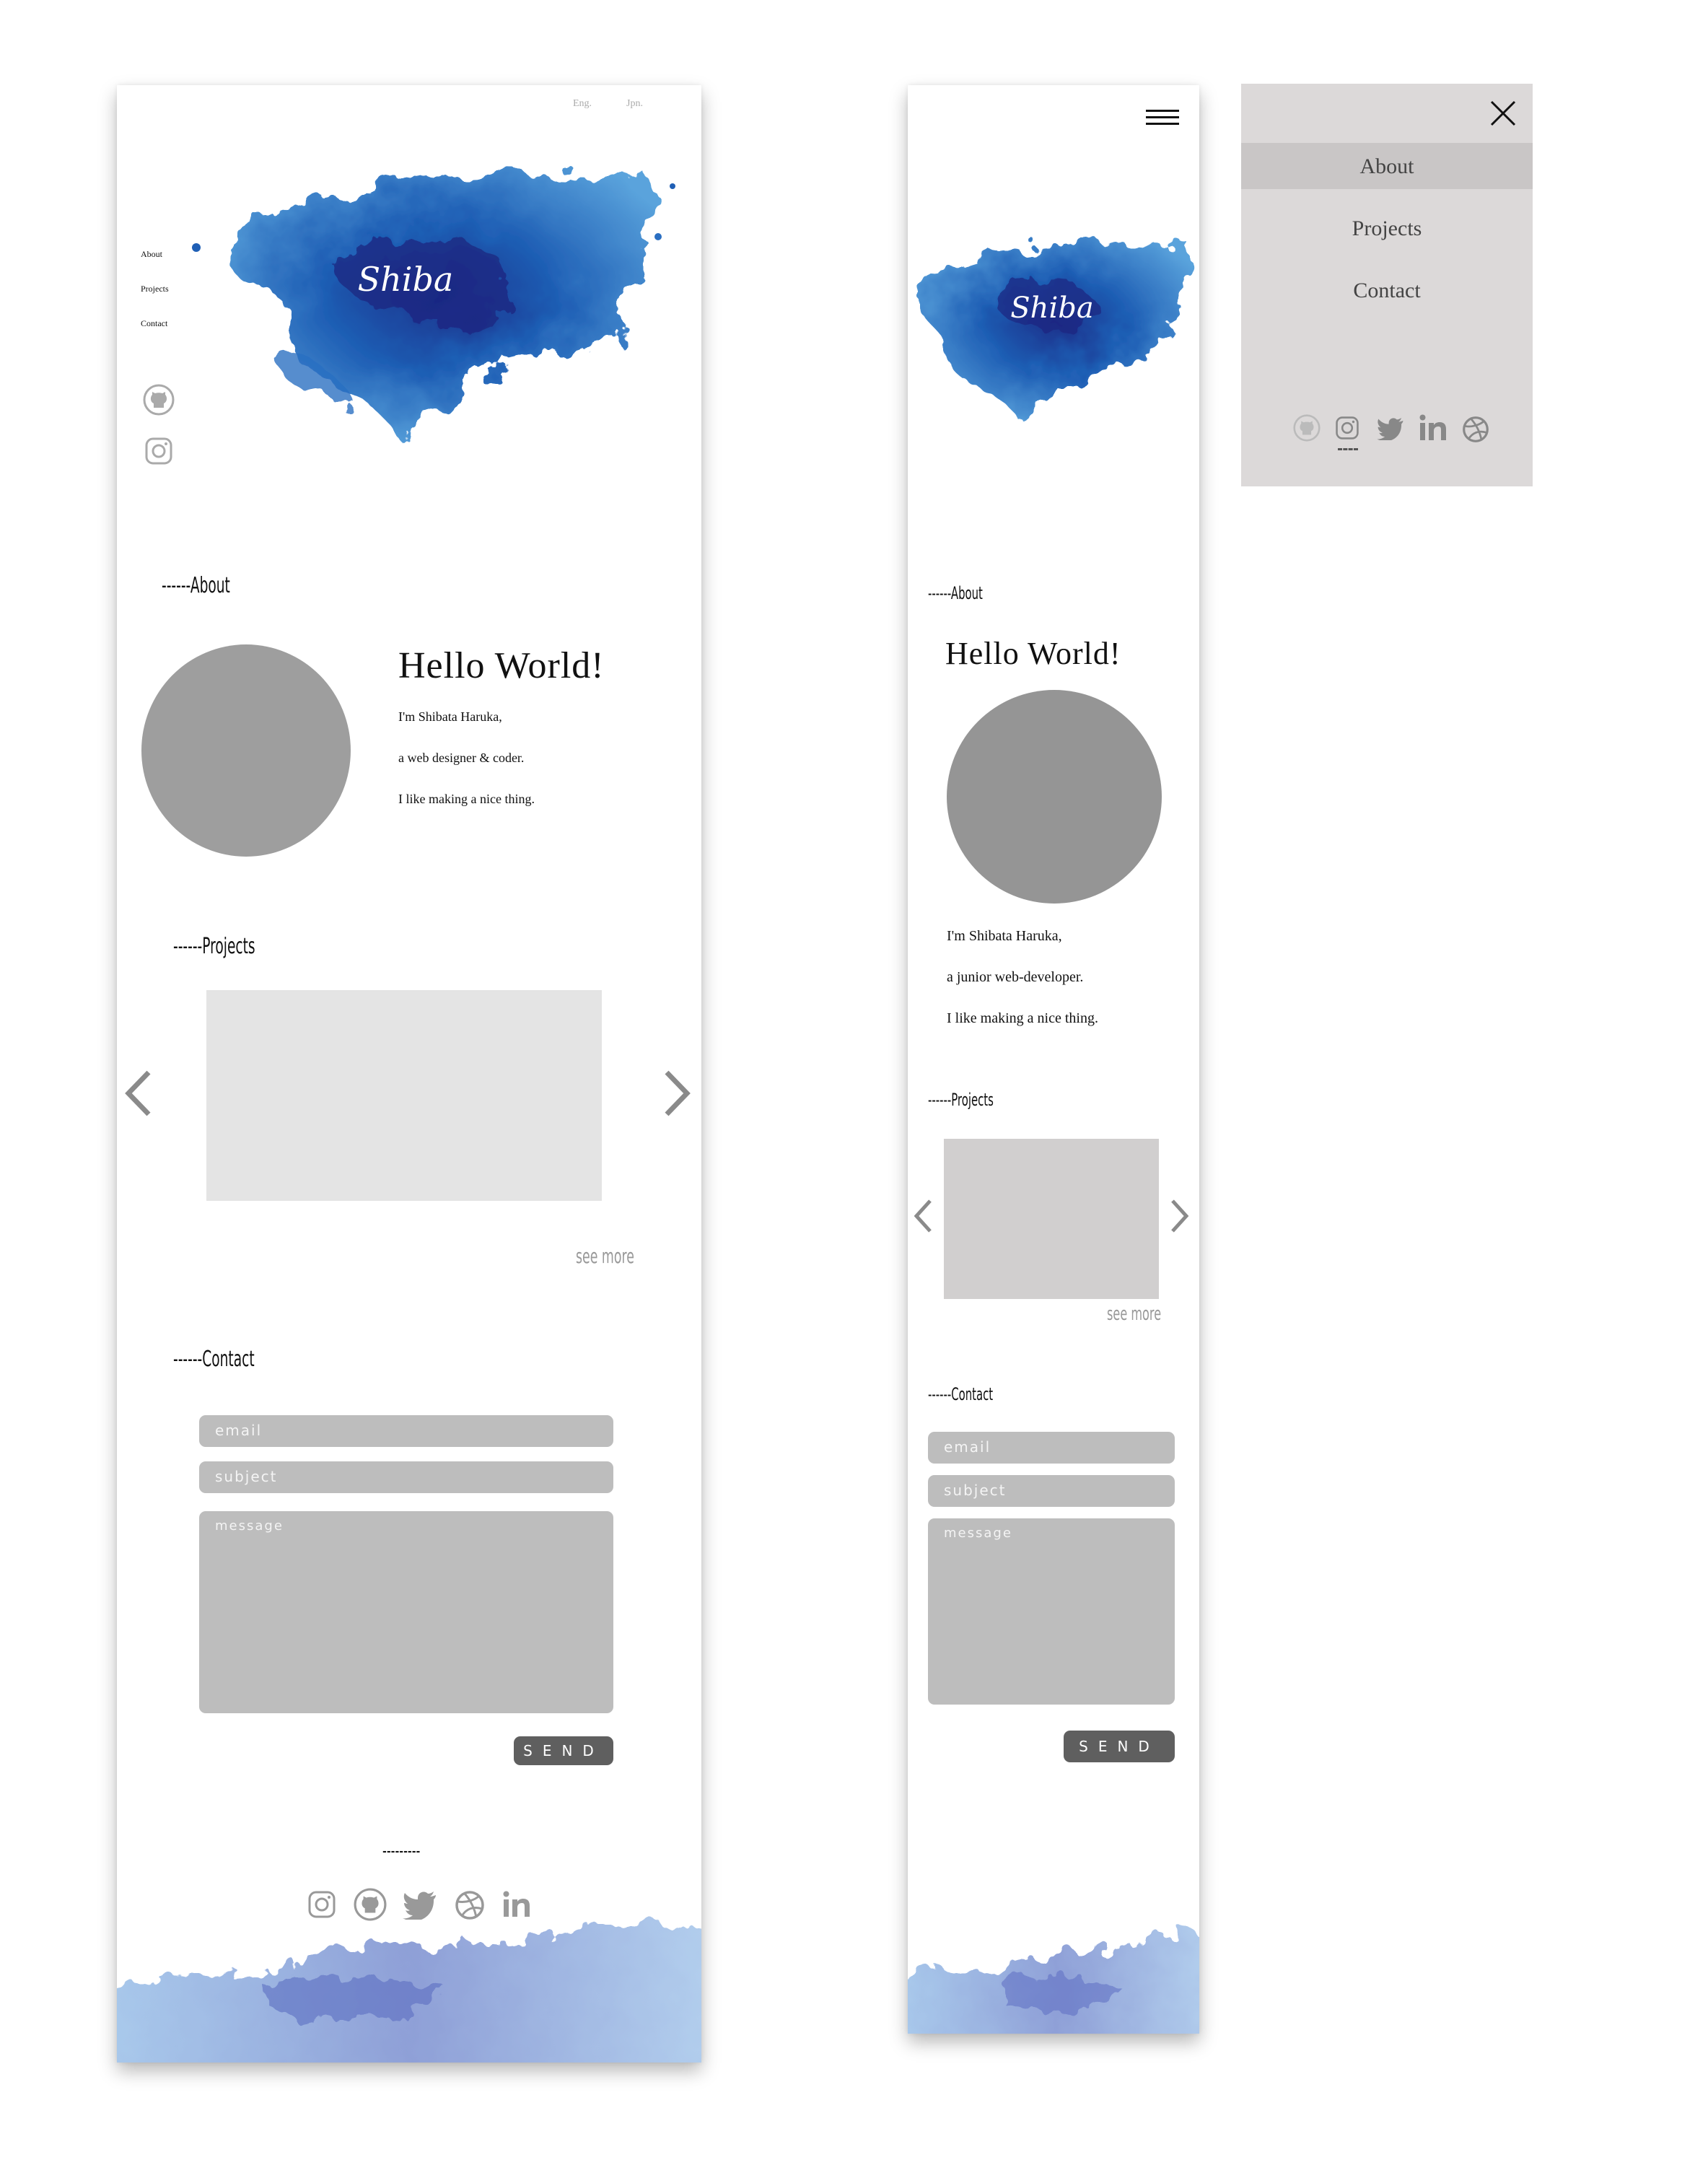 This screenshot has width=1708, height=2165. Describe the element at coordinates (1433, 428) in the screenshot. I see `linkedin-icon` at that location.